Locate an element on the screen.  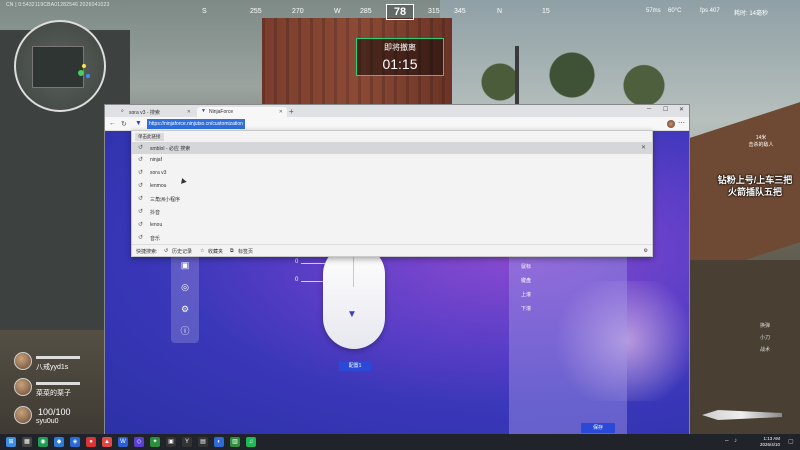
ping-stat: 57ms is located at coordinates (653, 11).